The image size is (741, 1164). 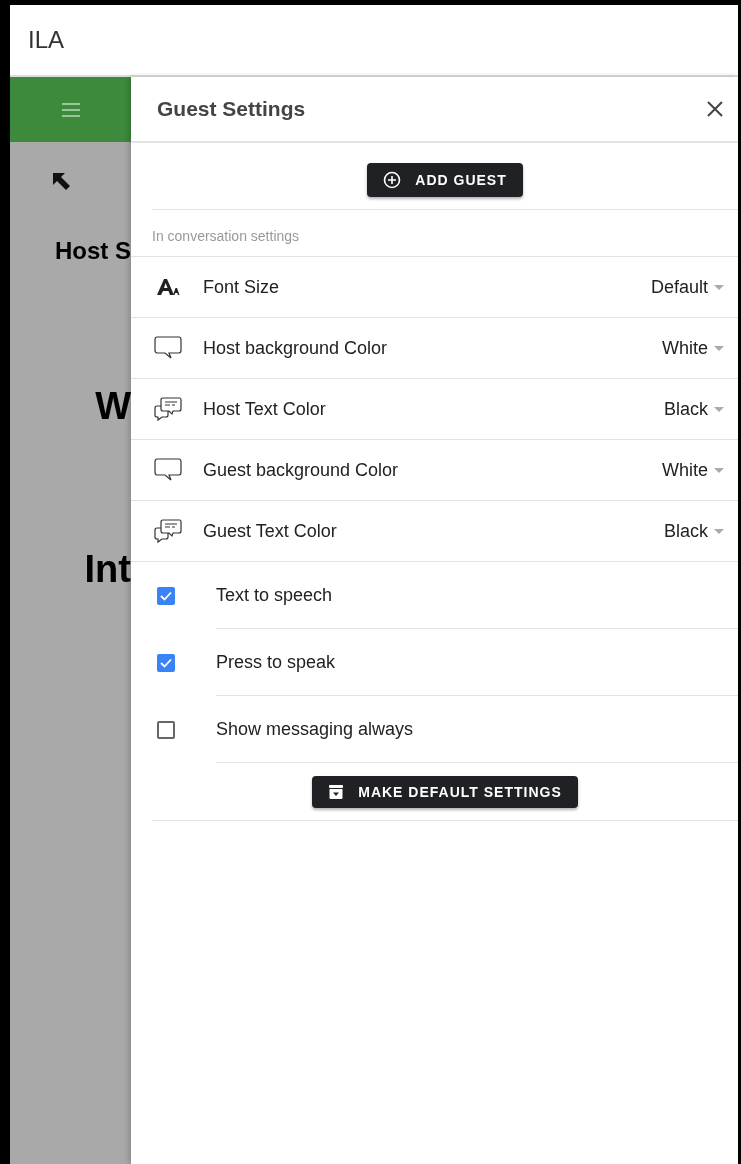 What do you see at coordinates (46, 40) in the screenshot?
I see `app-title: ILA` at bounding box center [46, 40].